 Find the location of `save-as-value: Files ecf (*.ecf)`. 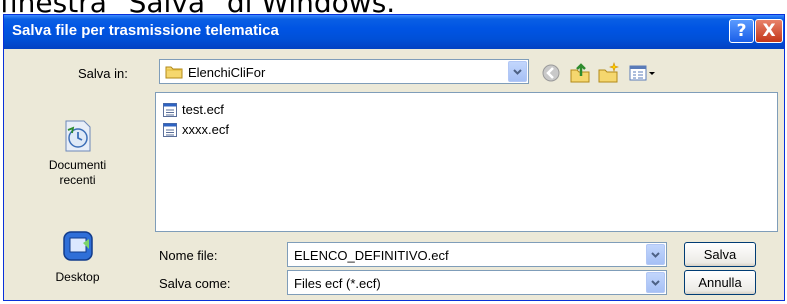

save-as-value: Files ecf (*.ecf) is located at coordinates (337, 283).